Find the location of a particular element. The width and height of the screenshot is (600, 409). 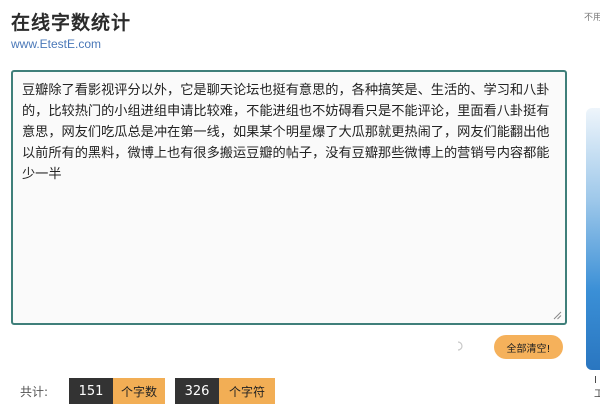

stats-bar: 共计: 151 个字数 326 个字符 is located at coordinates (148, 391).